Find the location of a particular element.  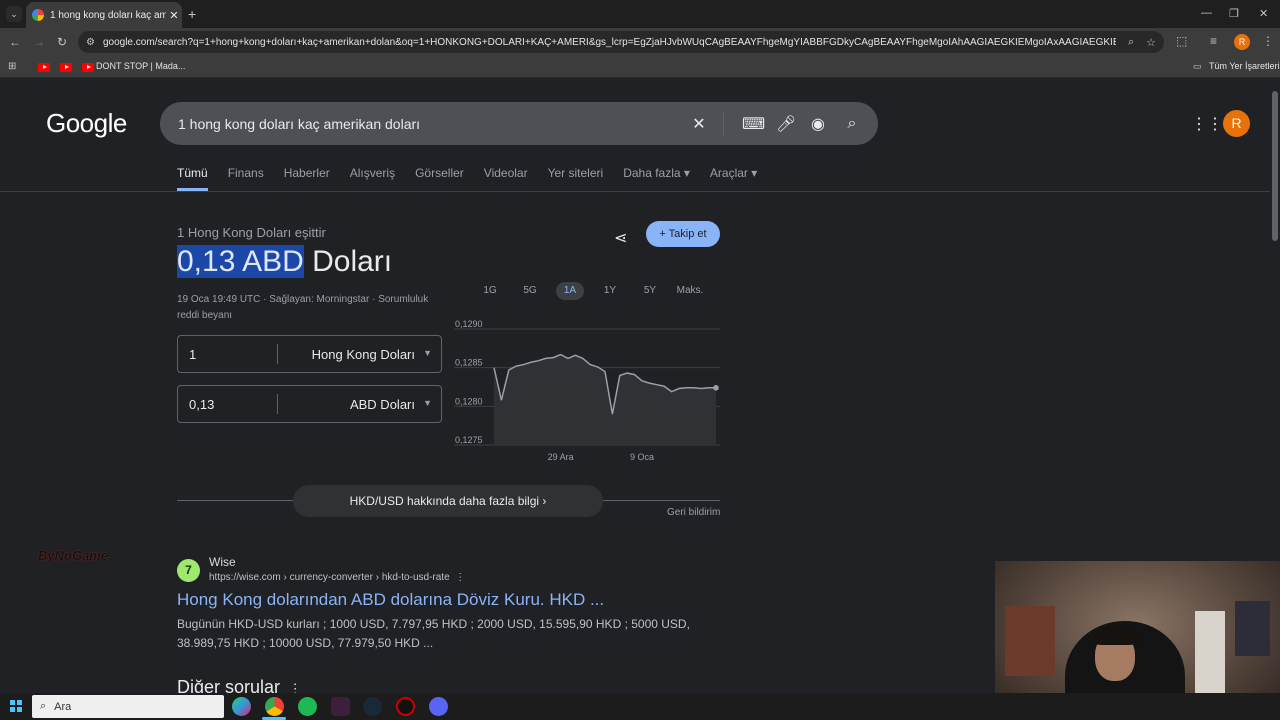

search-tab: Görseller is located at coordinates (439, 178).